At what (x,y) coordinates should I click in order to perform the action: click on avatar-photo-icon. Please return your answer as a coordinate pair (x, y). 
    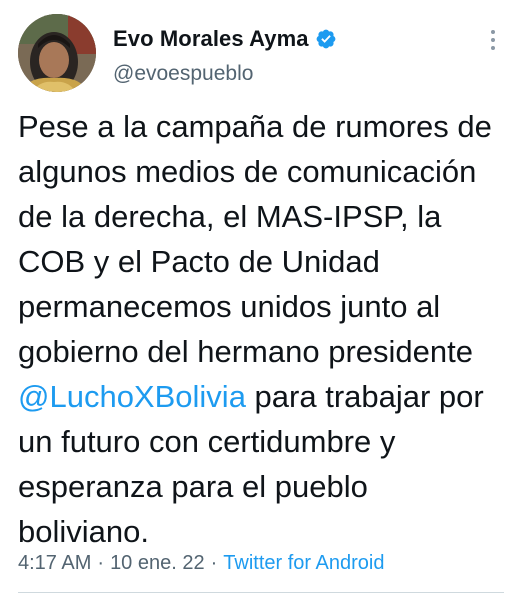
    Looking at the image, I should click on (57, 53).